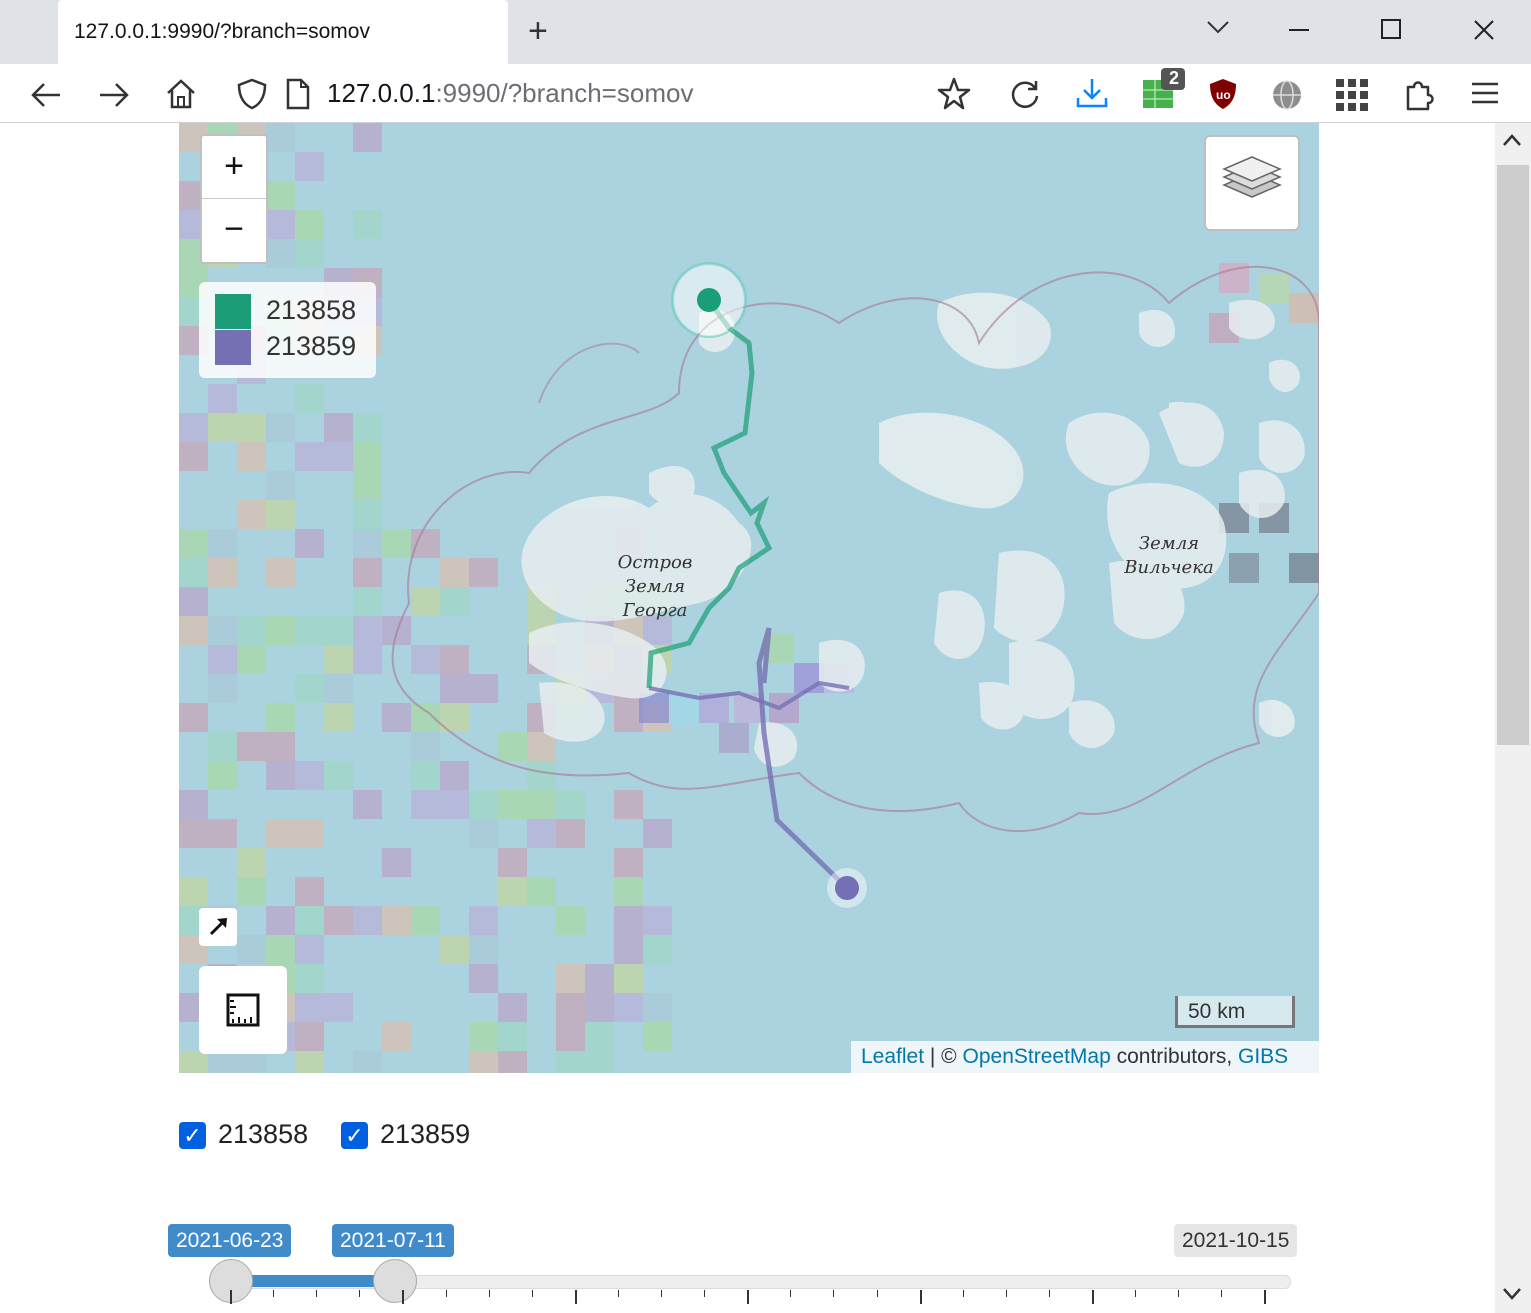  I want to click on measure-ruler-button, so click(243, 1010).